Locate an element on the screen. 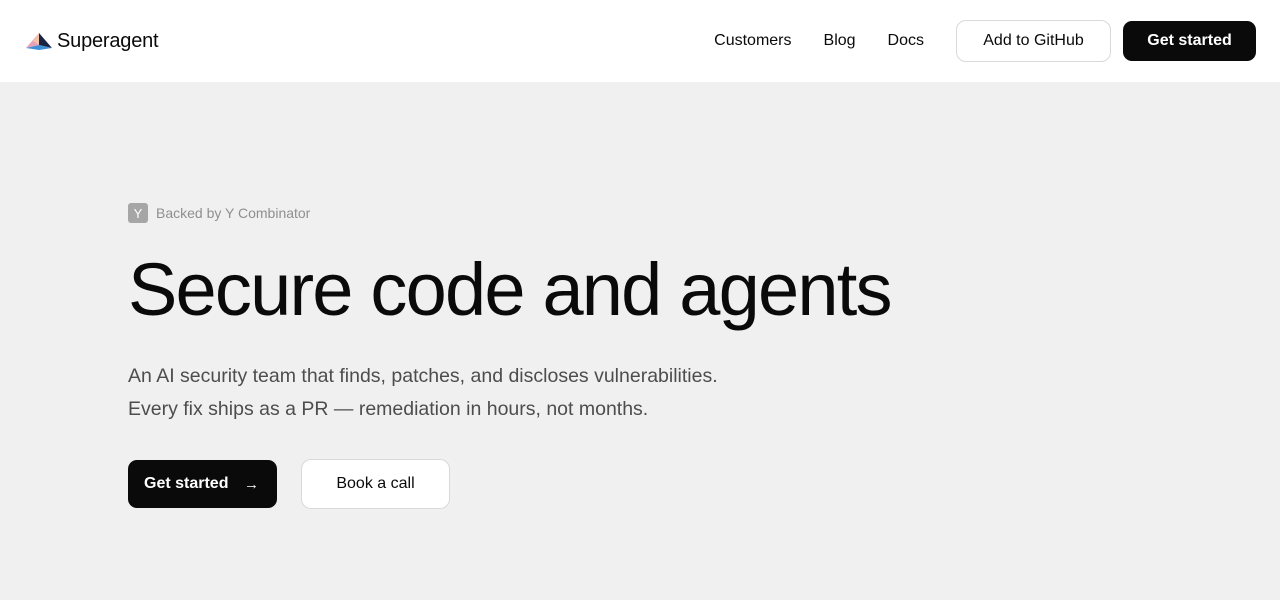 This screenshot has width=1280, height=600. nav-link-customers: Customers is located at coordinates (752, 41).